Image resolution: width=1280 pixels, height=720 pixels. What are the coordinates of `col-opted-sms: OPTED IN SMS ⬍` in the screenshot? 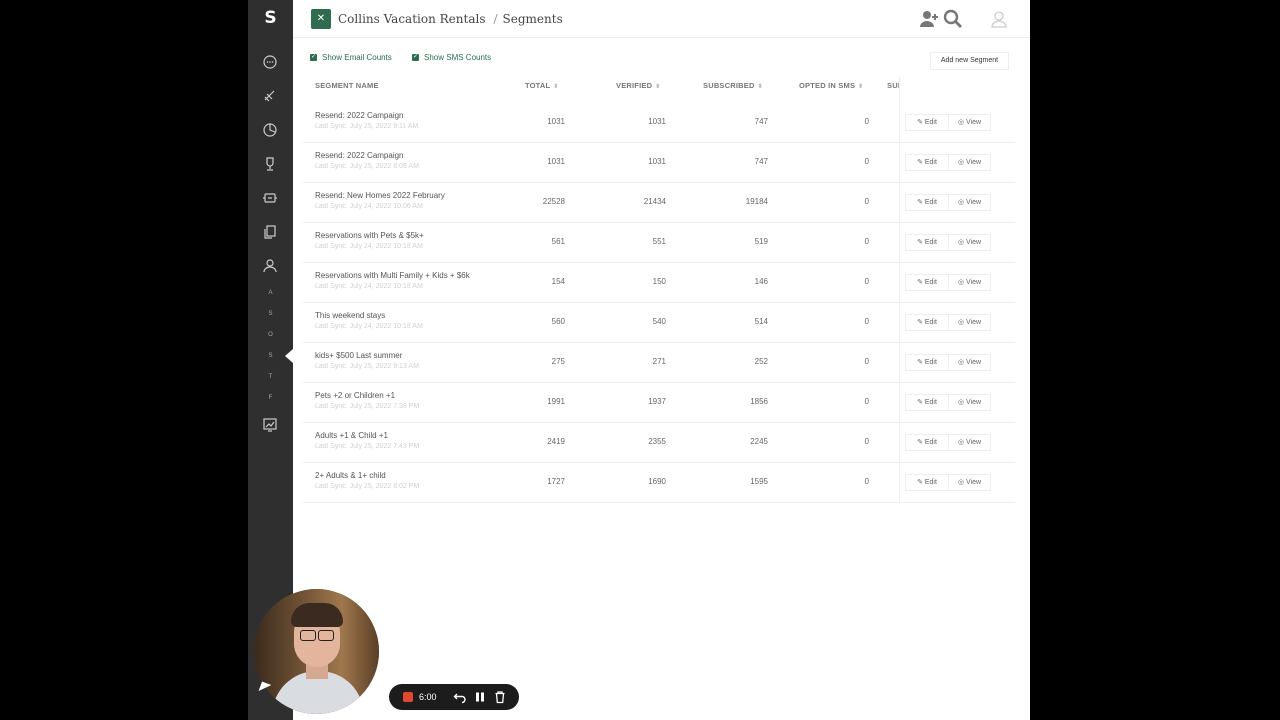 It's located at (831, 85).